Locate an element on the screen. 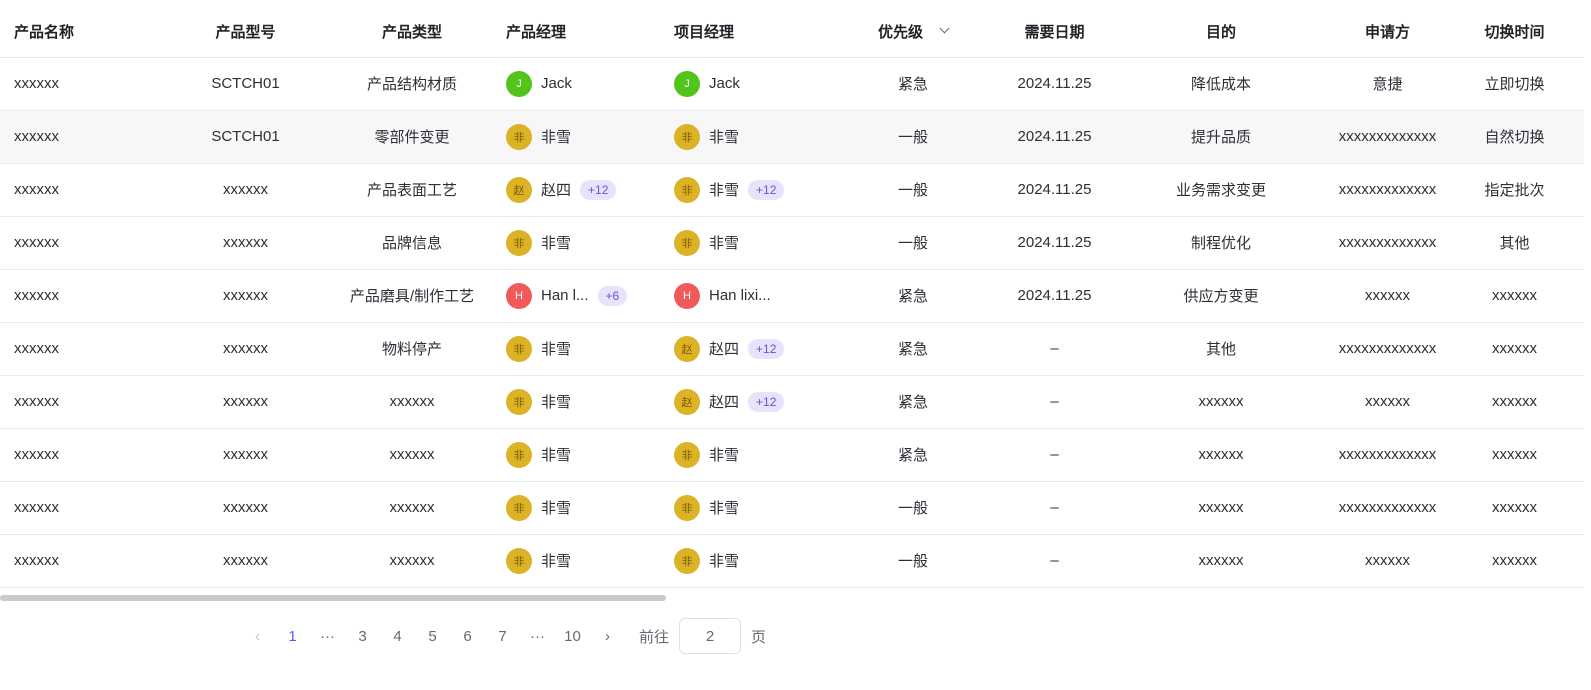 The image size is (1591, 690). page-number: 6 is located at coordinates (467, 636).